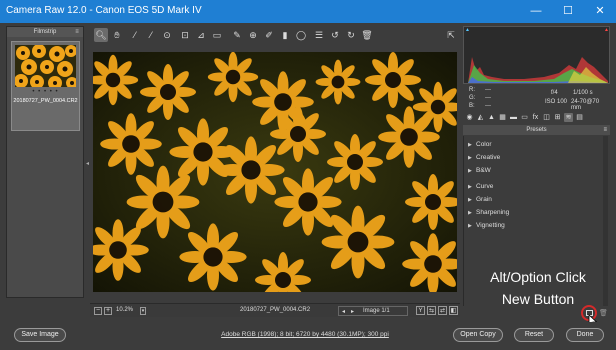 This screenshot has width=616, height=350. What do you see at coordinates (585, 105) in the screenshot?
I see `lens-value: 24-70@70 mm` at bounding box center [585, 105].